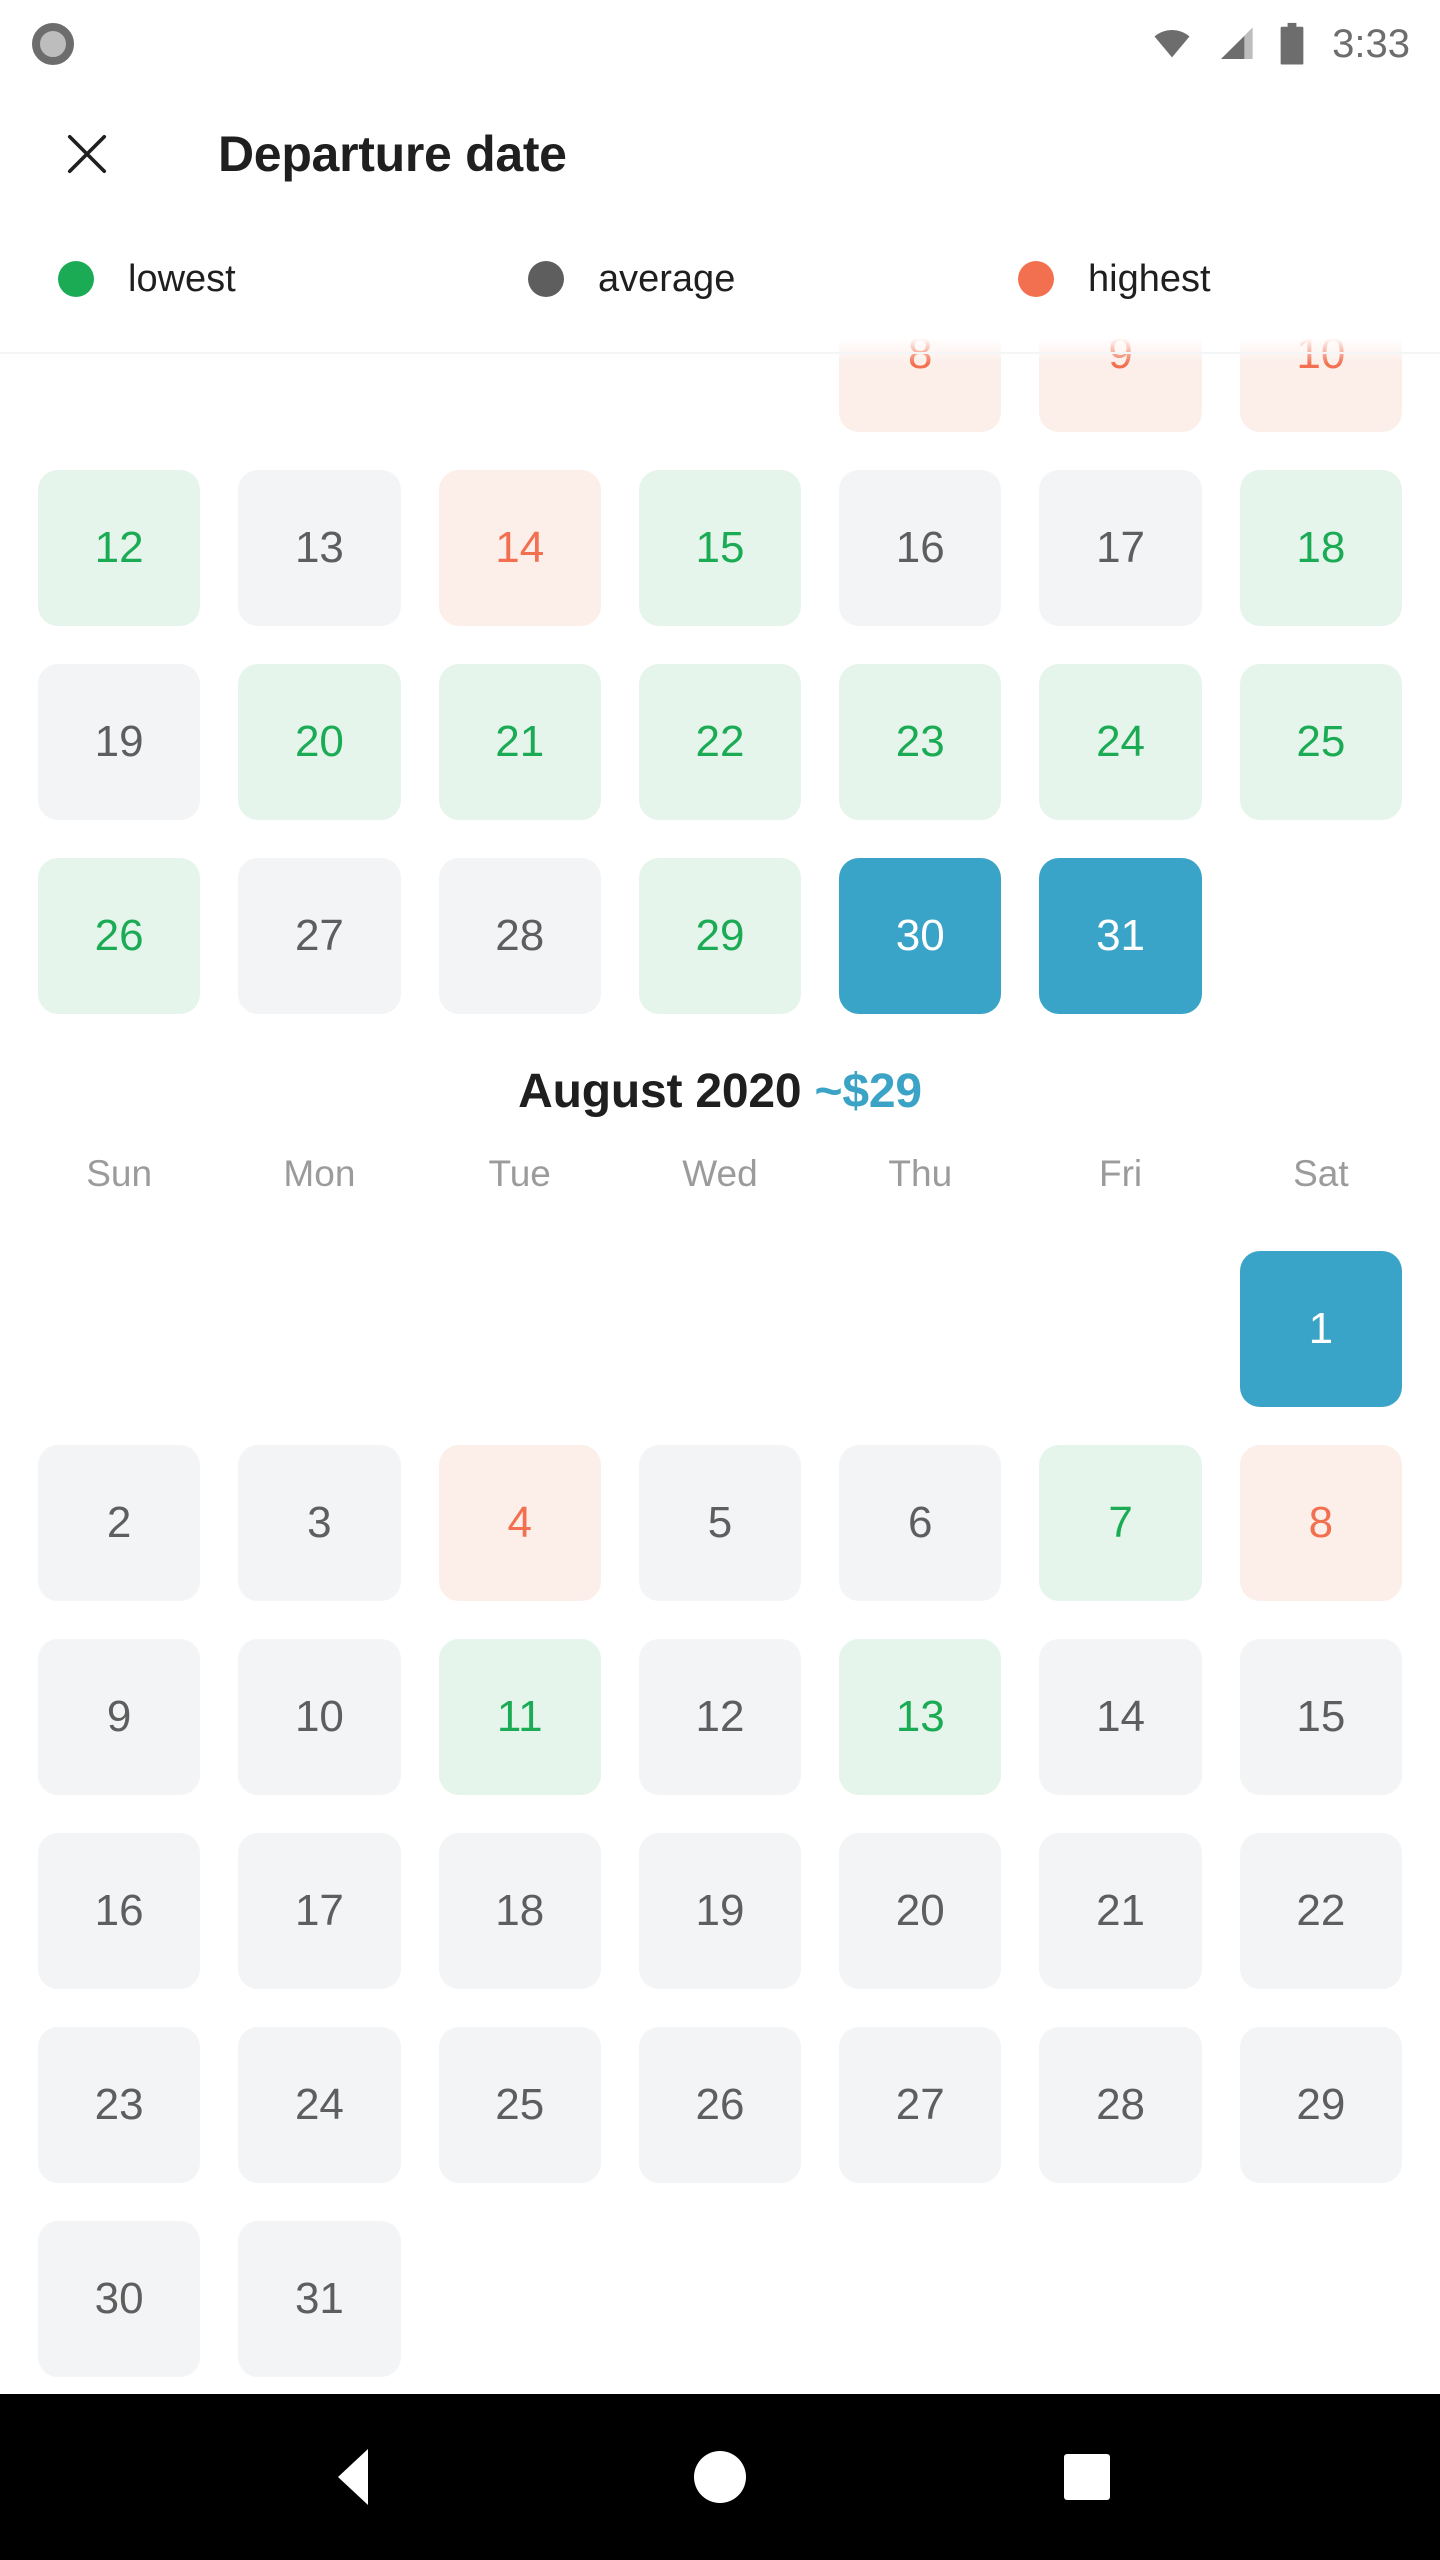 The width and height of the screenshot is (1440, 2560). I want to click on month-average-price: ~$29, so click(868, 1091).